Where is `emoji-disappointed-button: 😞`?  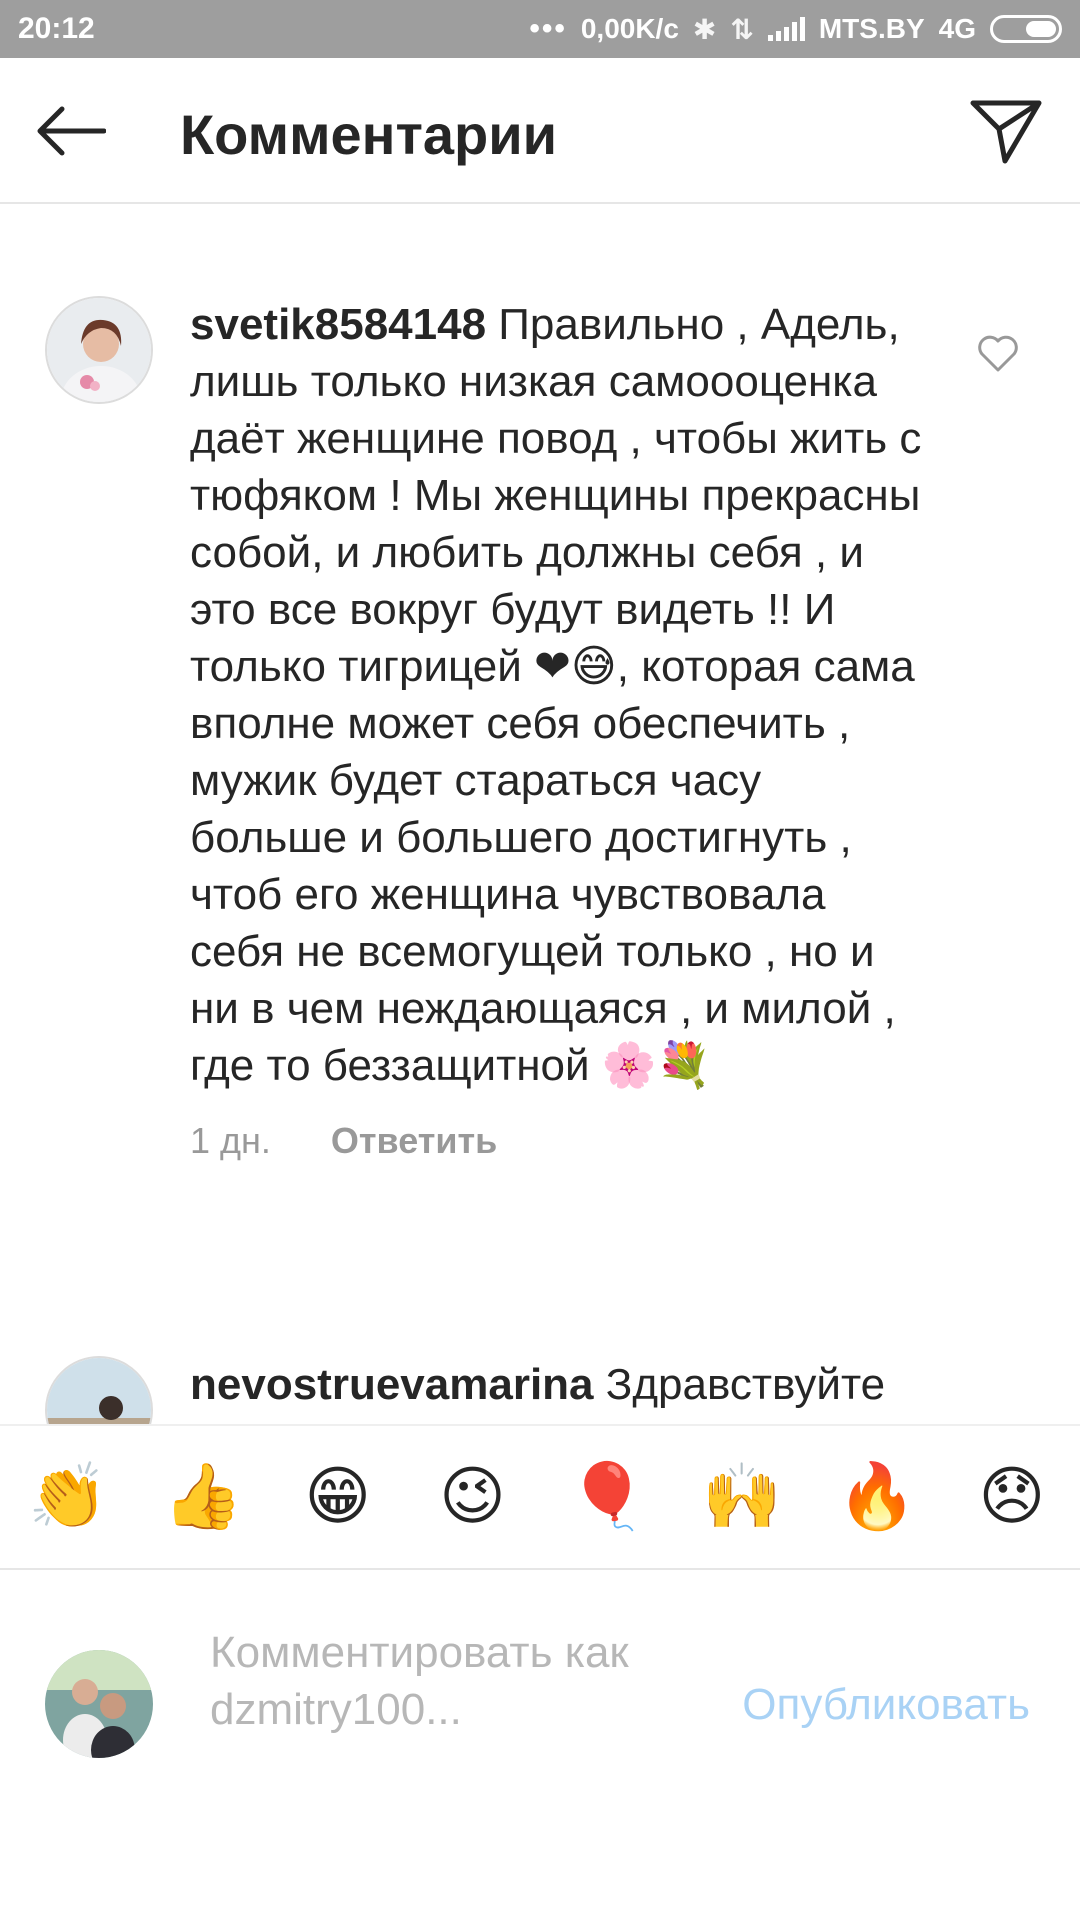
emoji-disappointed-button: 😞 is located at coordinates (1012, 1497).